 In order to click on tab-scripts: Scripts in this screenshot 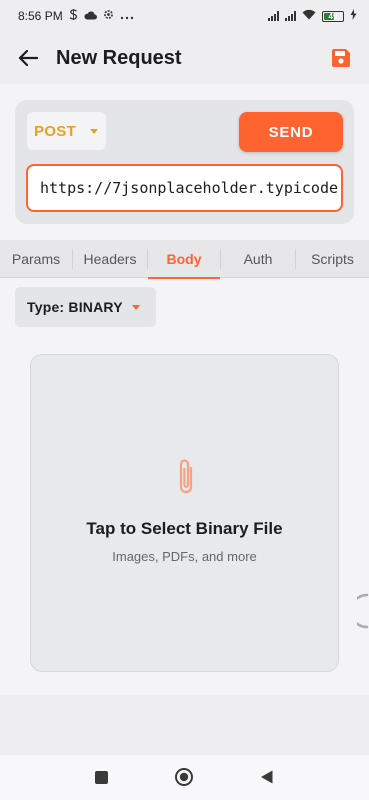, I will do `click(332, 259)`.